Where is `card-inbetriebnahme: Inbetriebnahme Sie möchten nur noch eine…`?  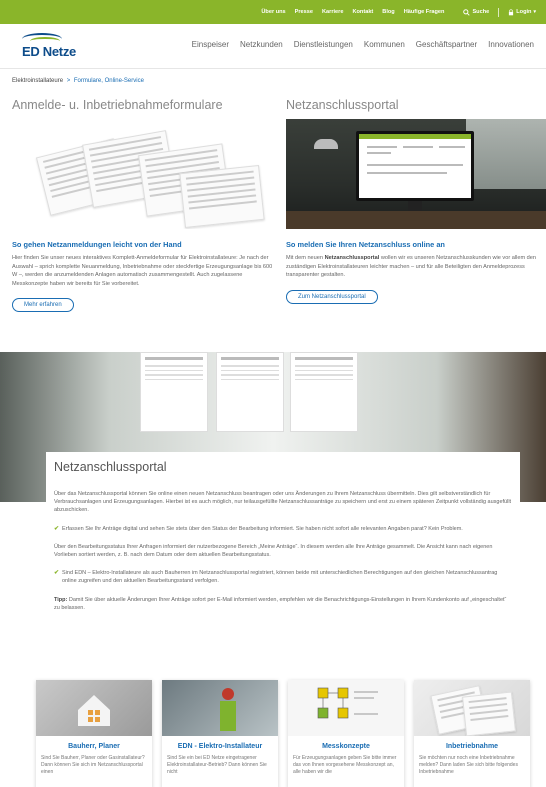
card-inbetriebnahme: Inbetriebnahme Sie möchten nur noch eine… is located at coordinates (472, 733).